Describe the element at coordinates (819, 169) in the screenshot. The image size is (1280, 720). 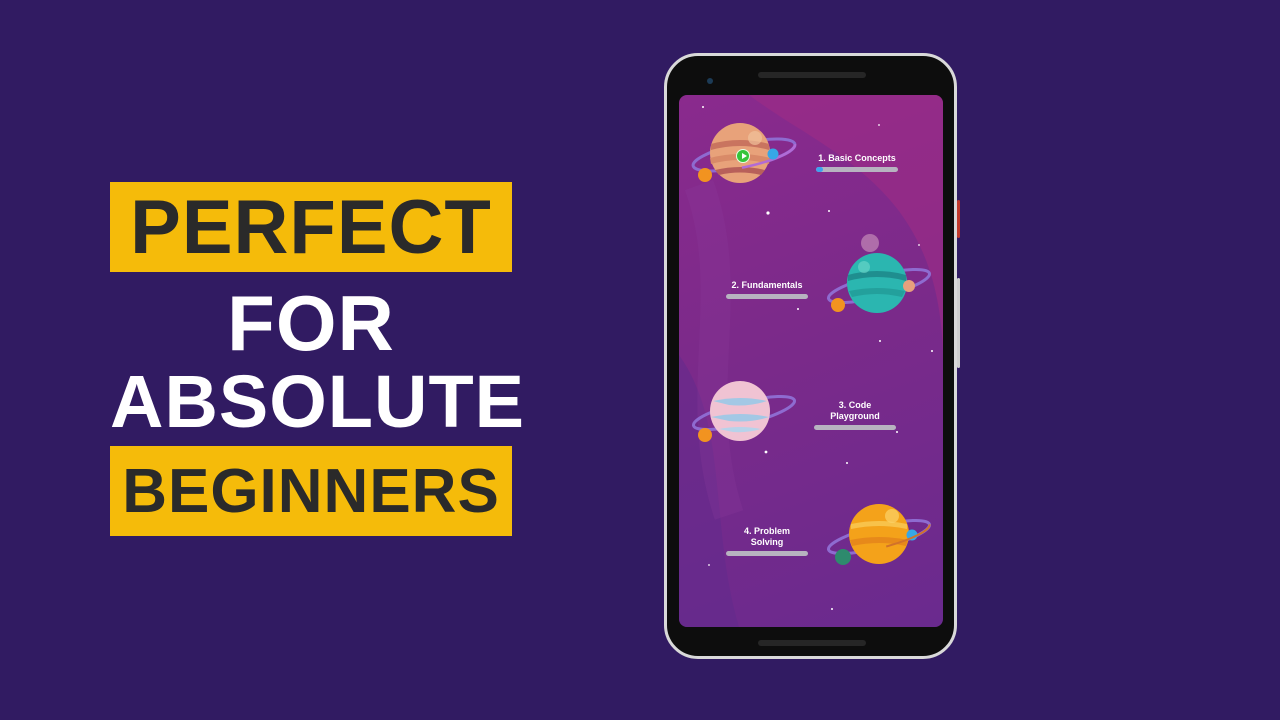
I see `level-1-progress-fill` at that location.